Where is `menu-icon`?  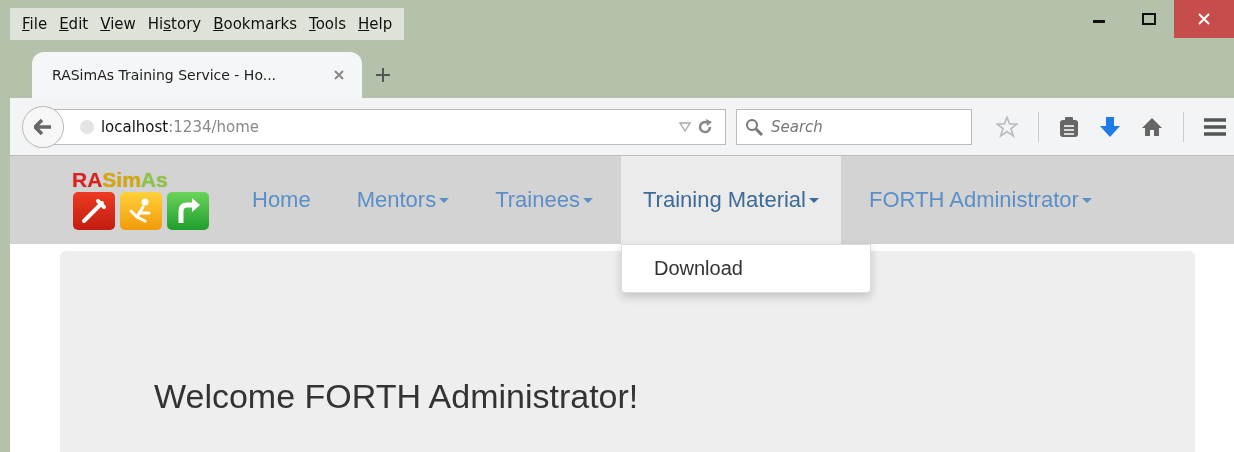 menu-icon is located at coordinates (1215, 126).